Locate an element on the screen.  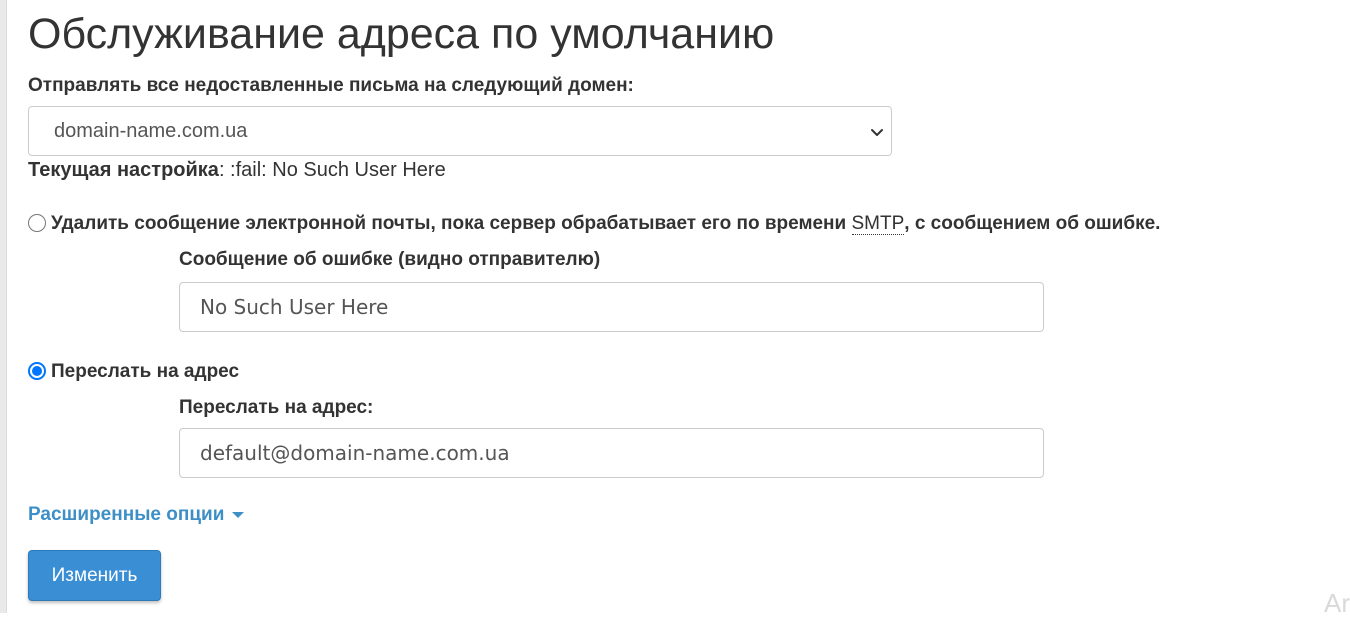
error-message-input is located at coordinates (611, 307).